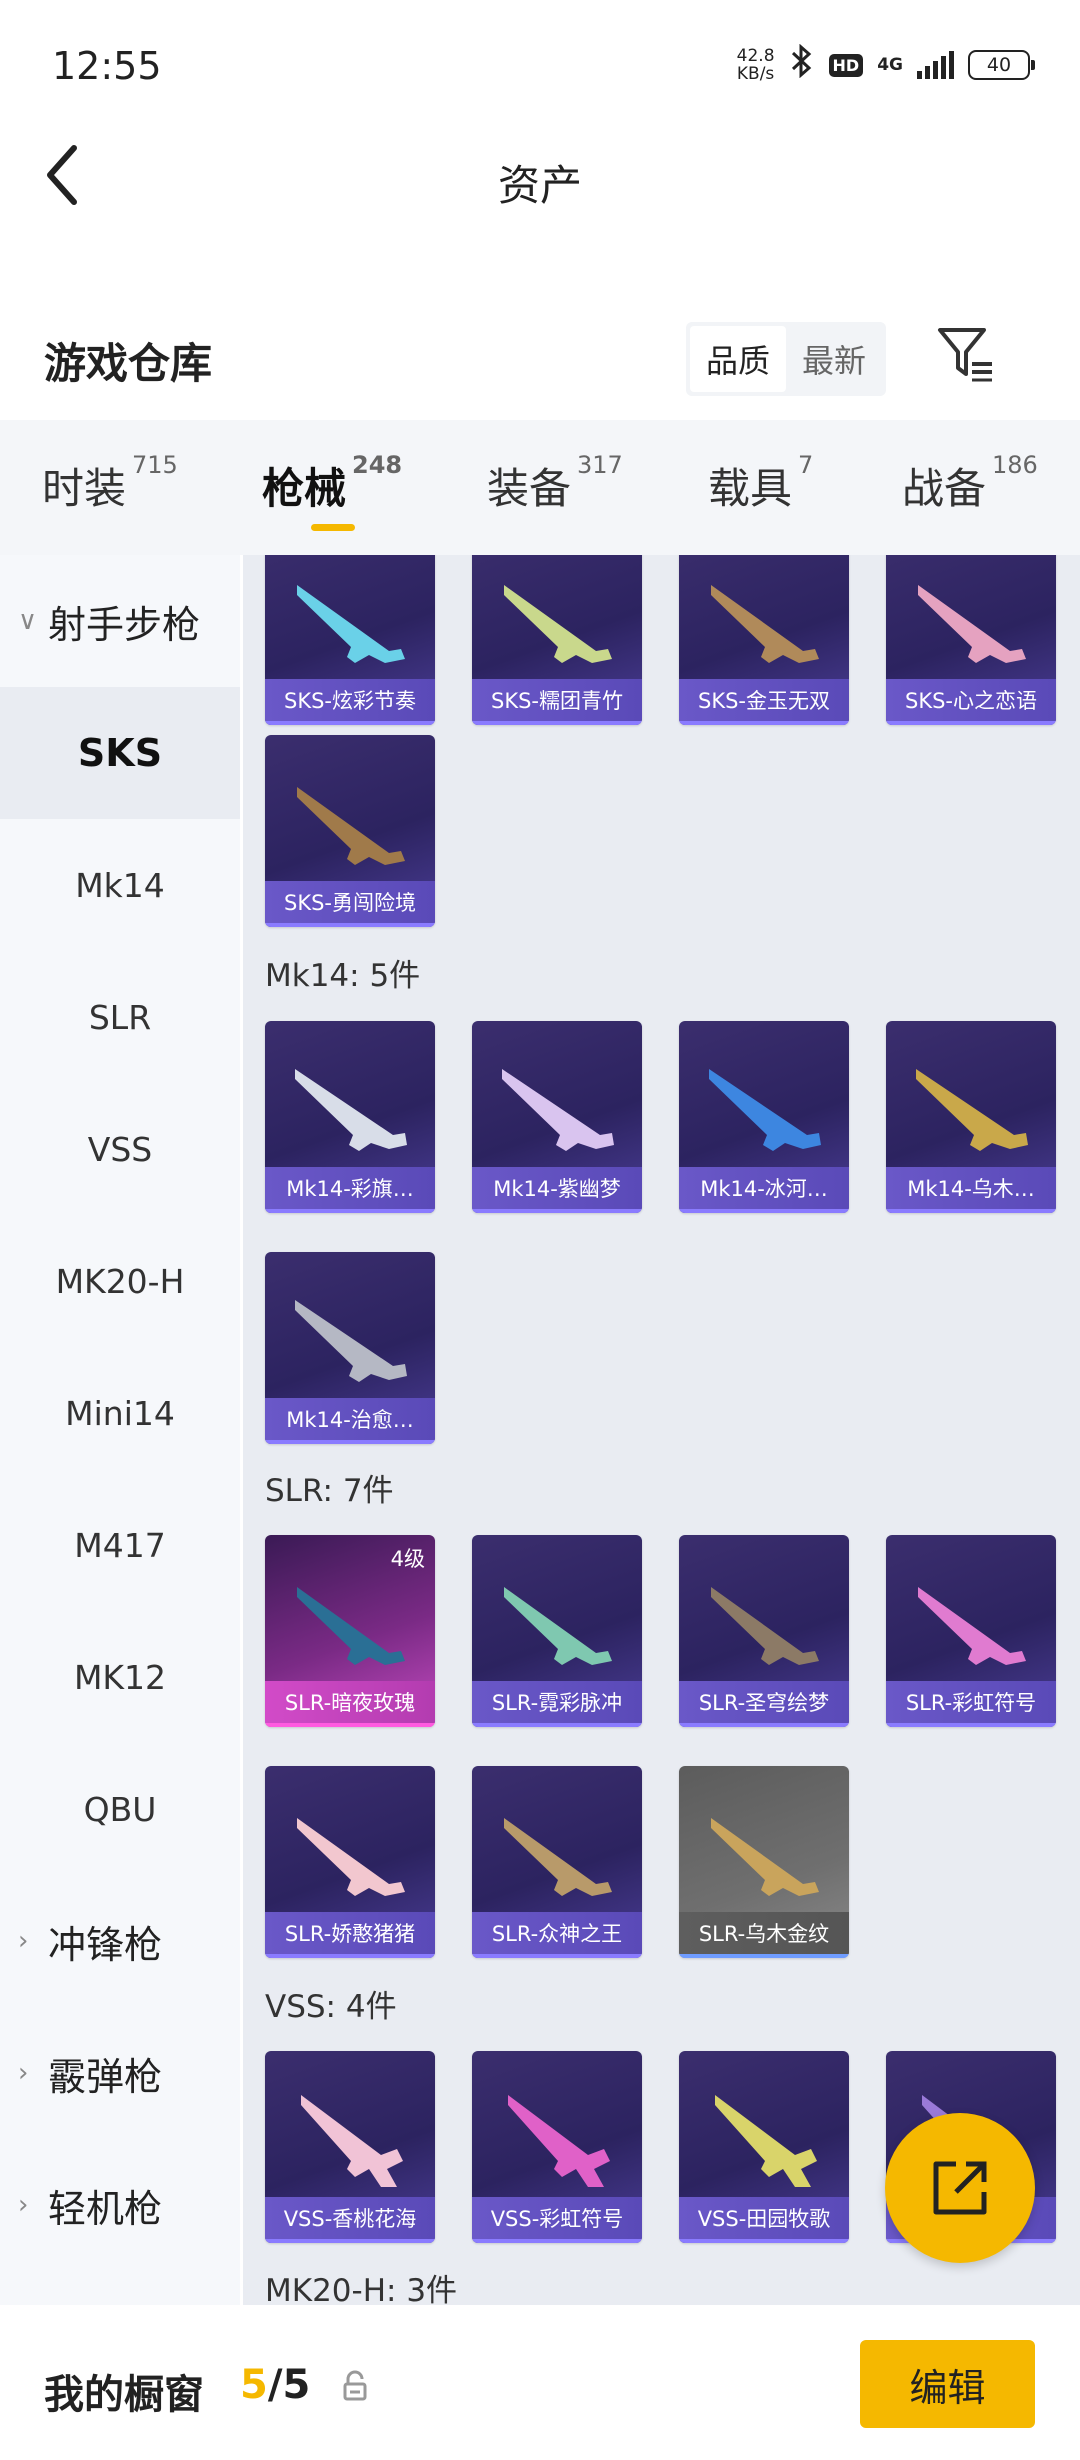  I want to click on filter-icon, so click(966, 354).